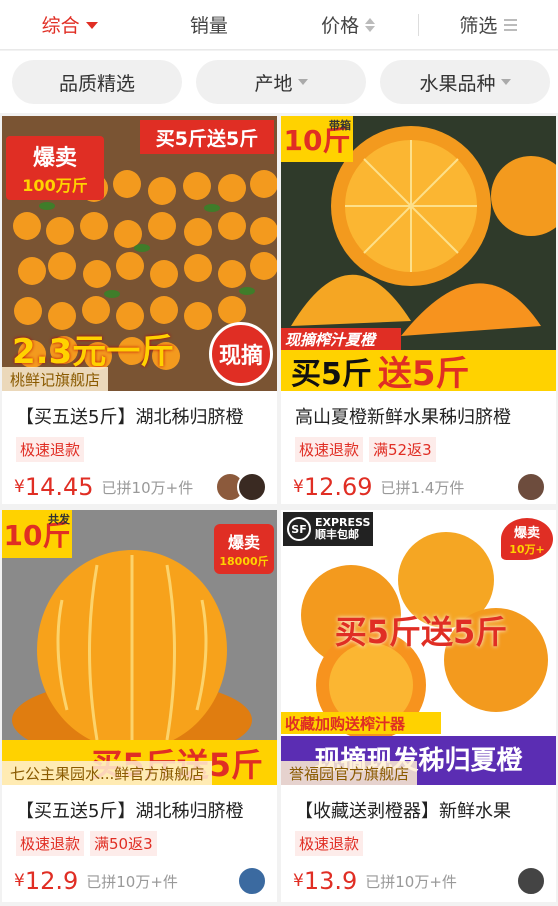 This screenshot has height=906, width=558. What do you see at coordinates (55, 185) in the screenshot?
I see `badge-subtext: 100万斤` at bounding box center [55, 185].